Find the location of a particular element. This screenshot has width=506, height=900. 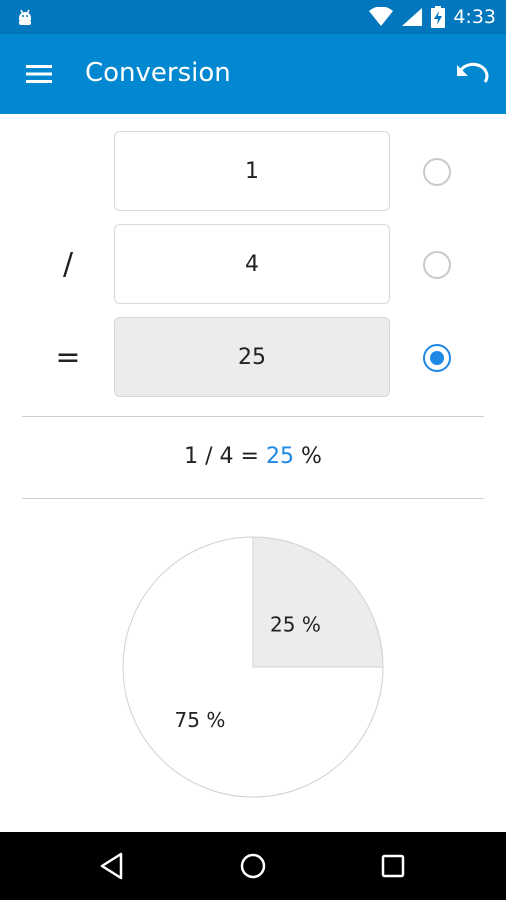

back-icon is located at coordinates (113, 866).